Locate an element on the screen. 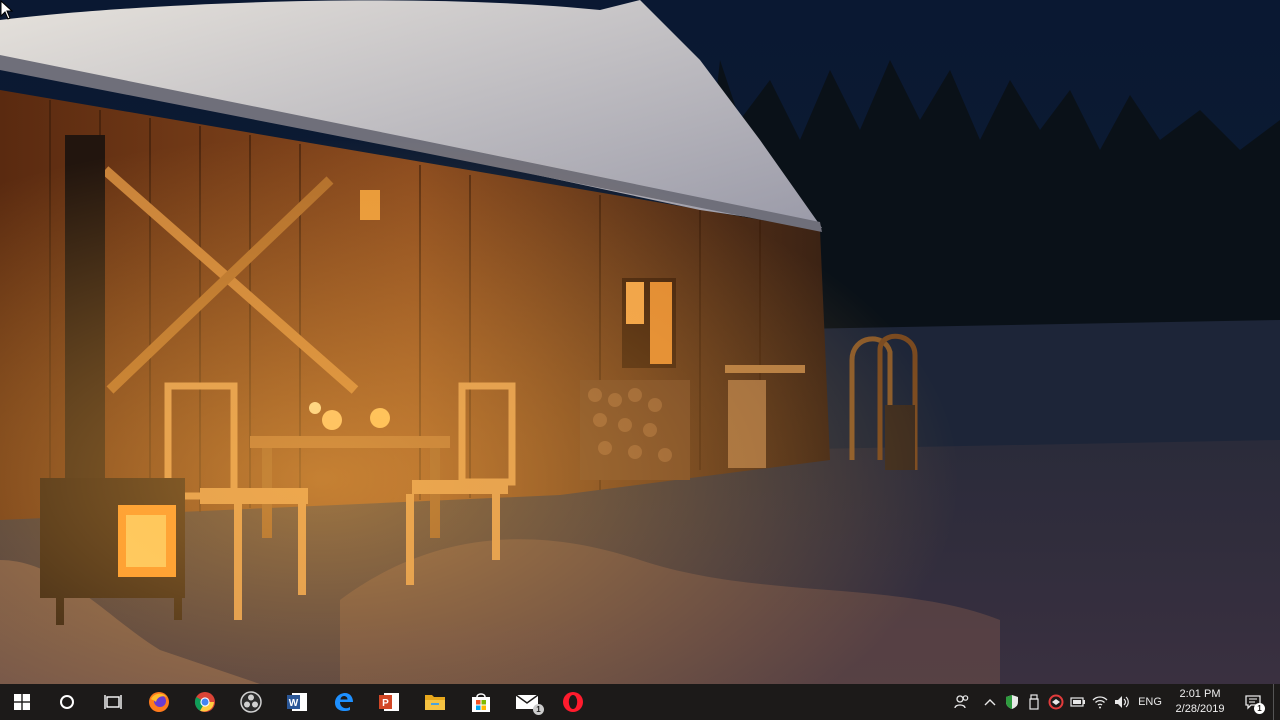 The image size is (1280, 720). svg-text: W is located at coordinates (294, 703).